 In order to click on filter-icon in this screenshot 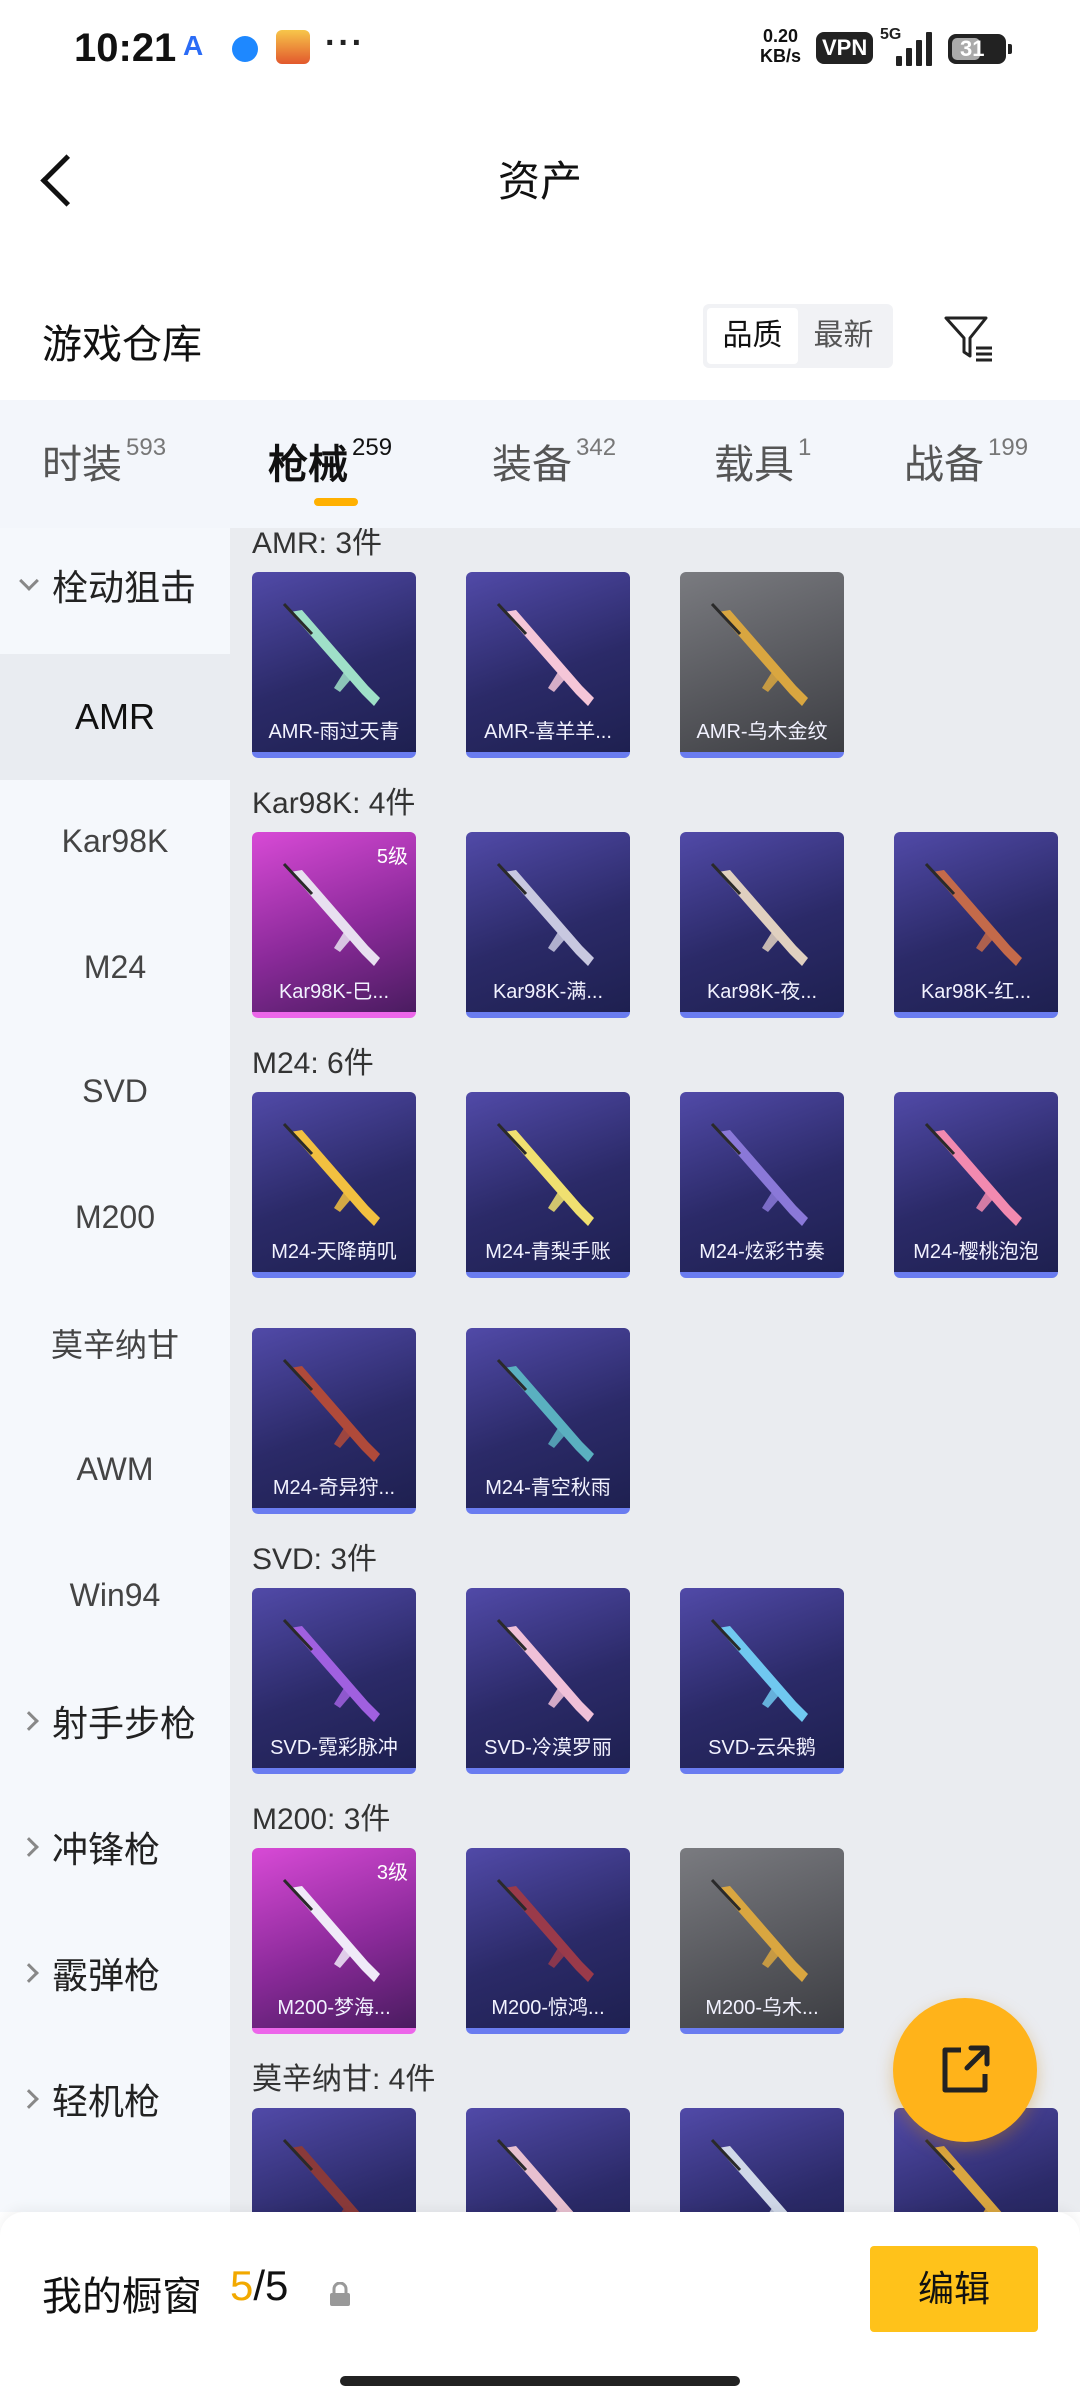, I will do `click(970, 338)`.